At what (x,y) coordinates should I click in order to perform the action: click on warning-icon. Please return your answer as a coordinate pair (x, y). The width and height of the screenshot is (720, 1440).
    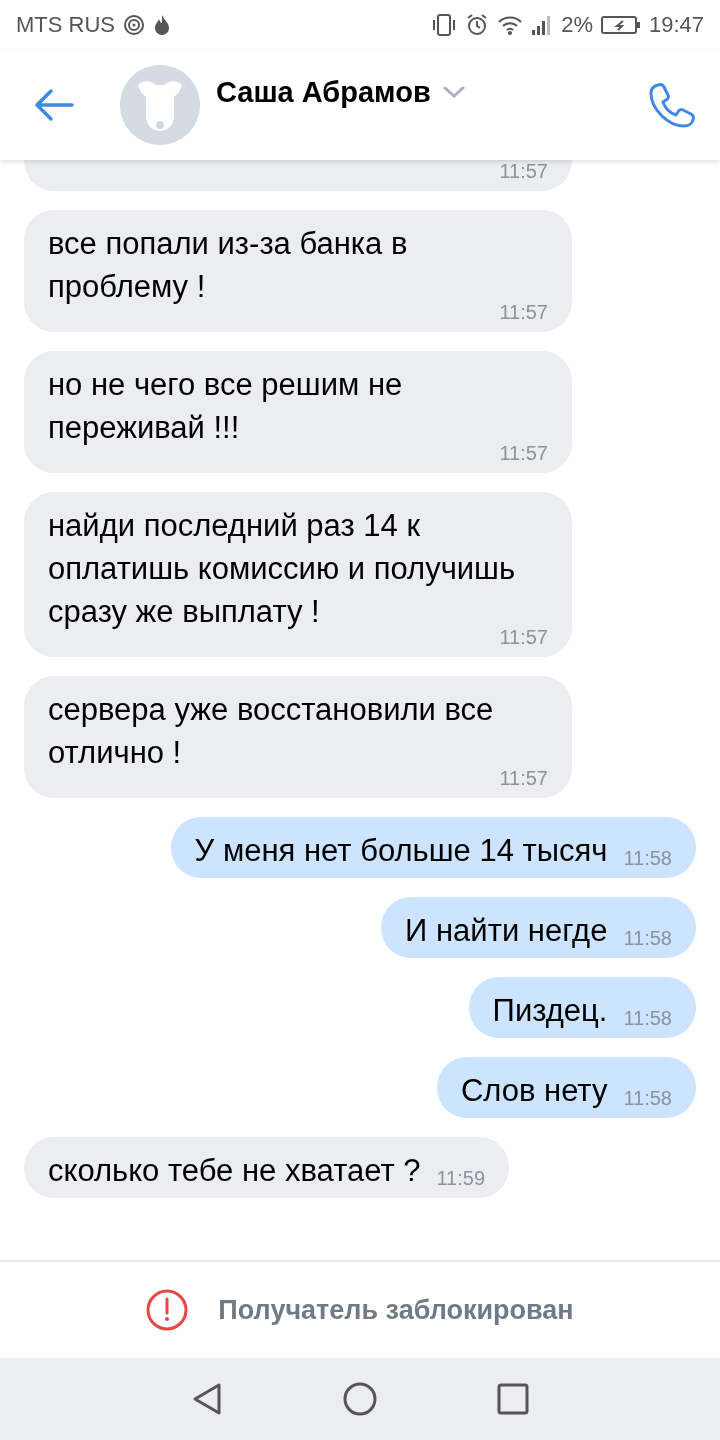
    Looking at the image, I should click on (167, 1310).